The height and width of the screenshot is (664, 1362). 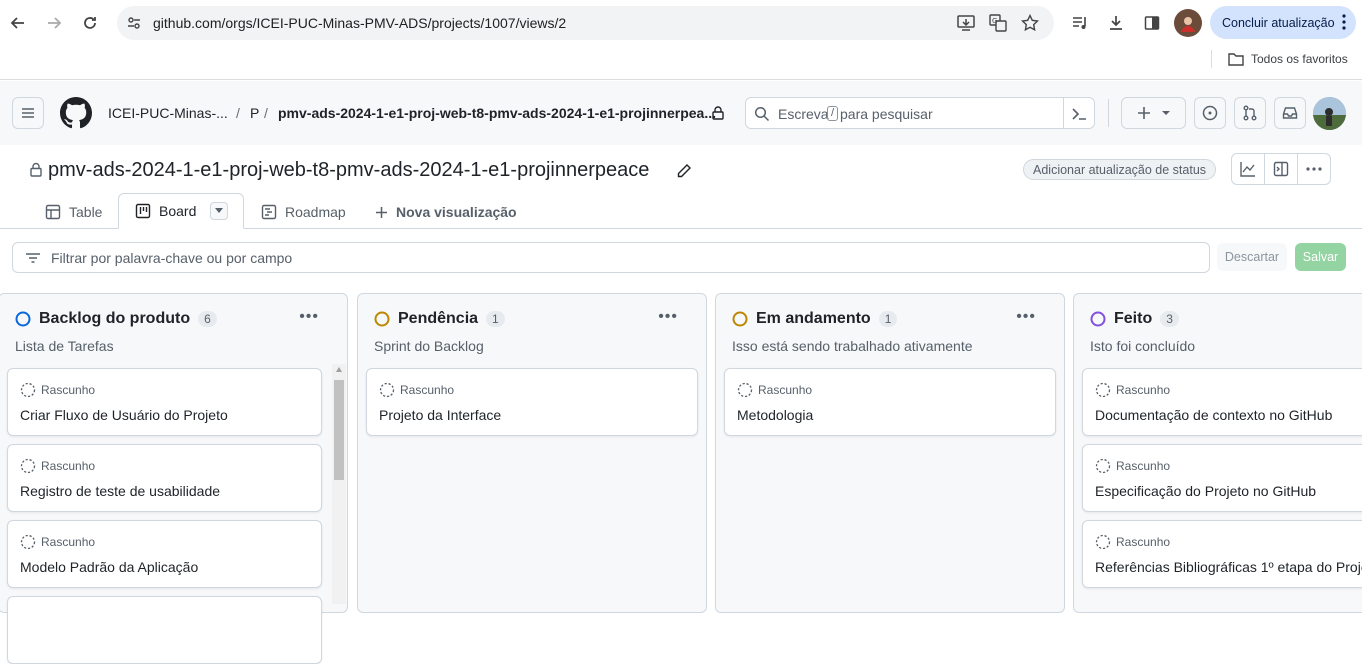 I want to click on side-panel-icon, so click(x=1152, y=23).